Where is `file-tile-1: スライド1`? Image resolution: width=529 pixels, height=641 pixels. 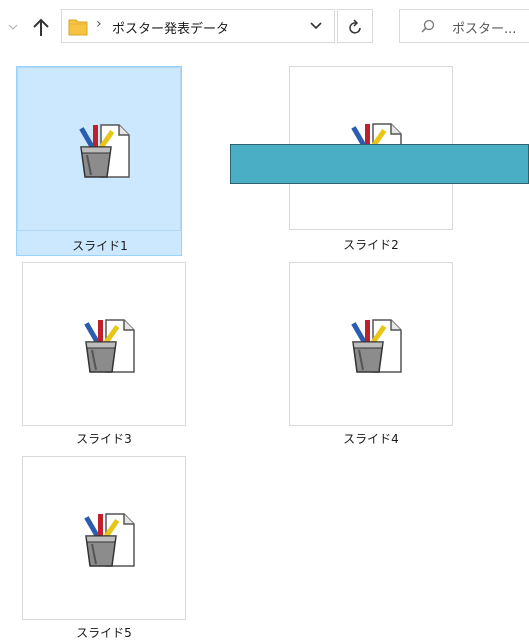
file-tile-1: スライド1 is located at coordinates (99, 161).